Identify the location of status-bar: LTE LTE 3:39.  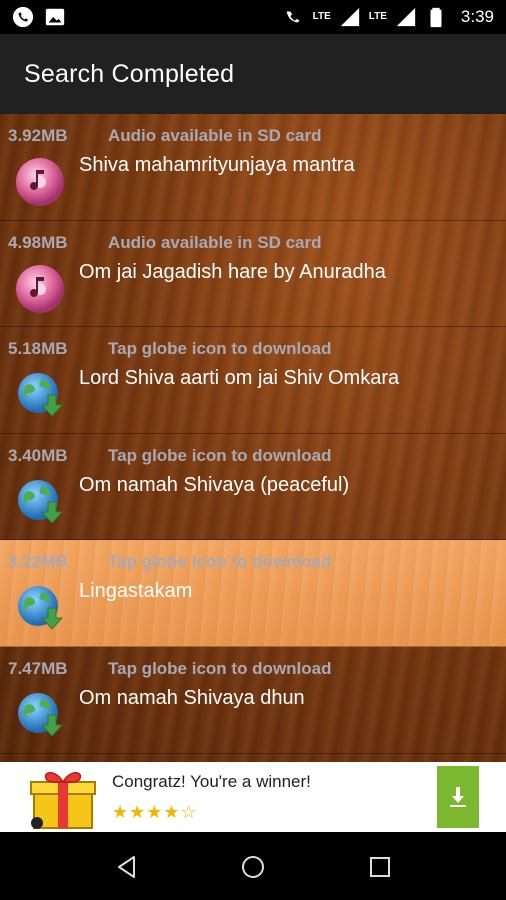
(253, 17).